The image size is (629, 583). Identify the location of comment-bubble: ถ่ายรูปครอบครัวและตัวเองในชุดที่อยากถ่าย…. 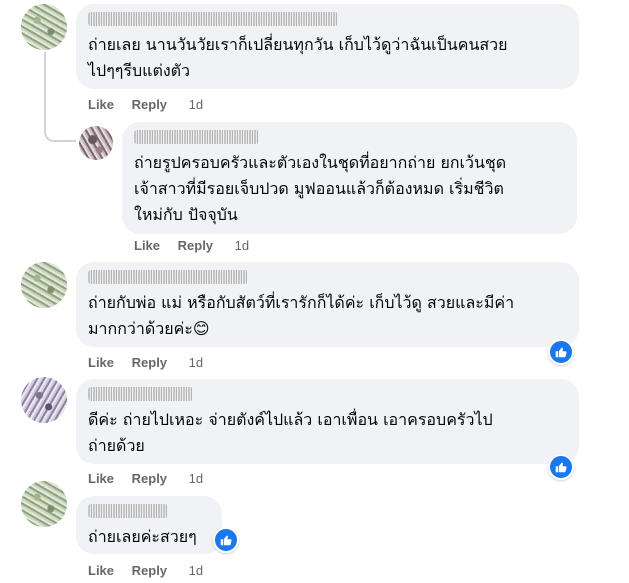
(349, 178).